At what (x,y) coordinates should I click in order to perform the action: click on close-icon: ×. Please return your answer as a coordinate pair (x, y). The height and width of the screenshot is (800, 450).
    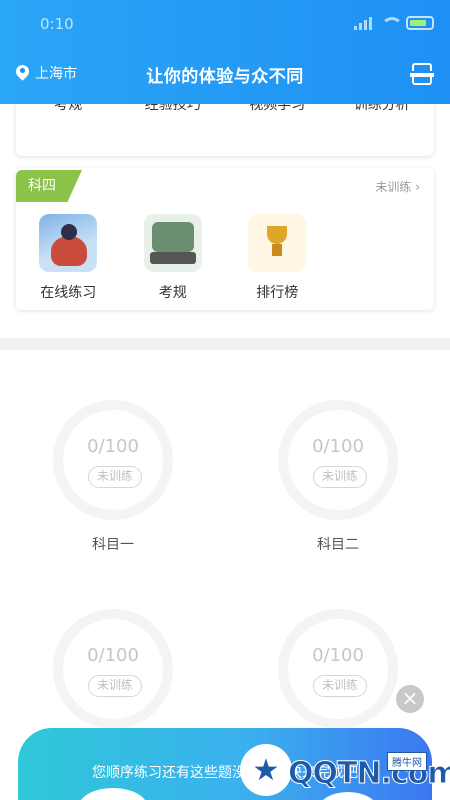
    Looking at the image, I should click on (410, 698).